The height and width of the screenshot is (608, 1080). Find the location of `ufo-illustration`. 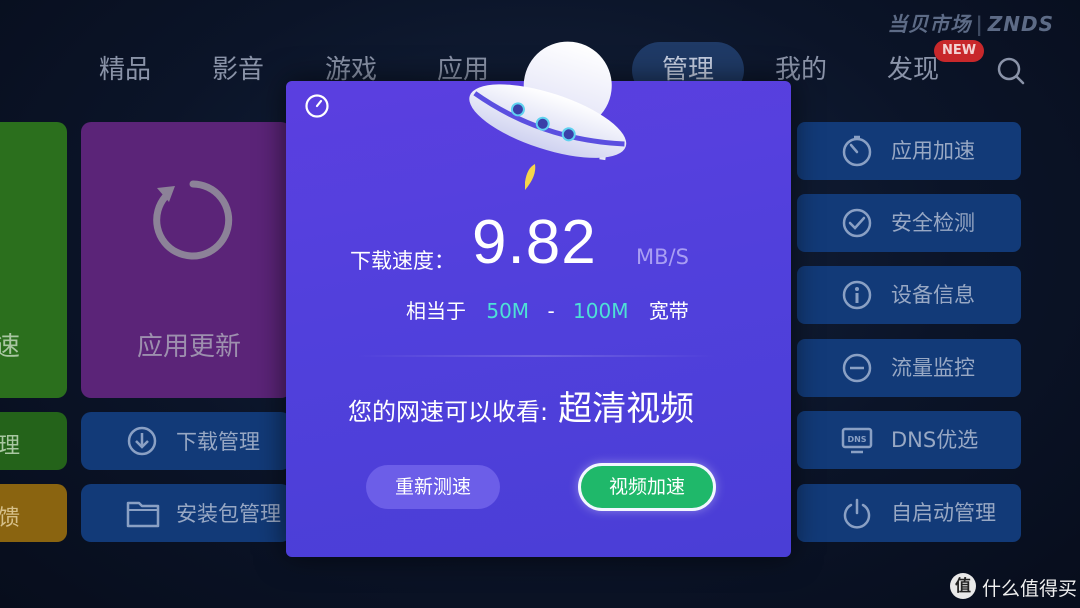

ufo-illustration is located at coordinates (548, 115).